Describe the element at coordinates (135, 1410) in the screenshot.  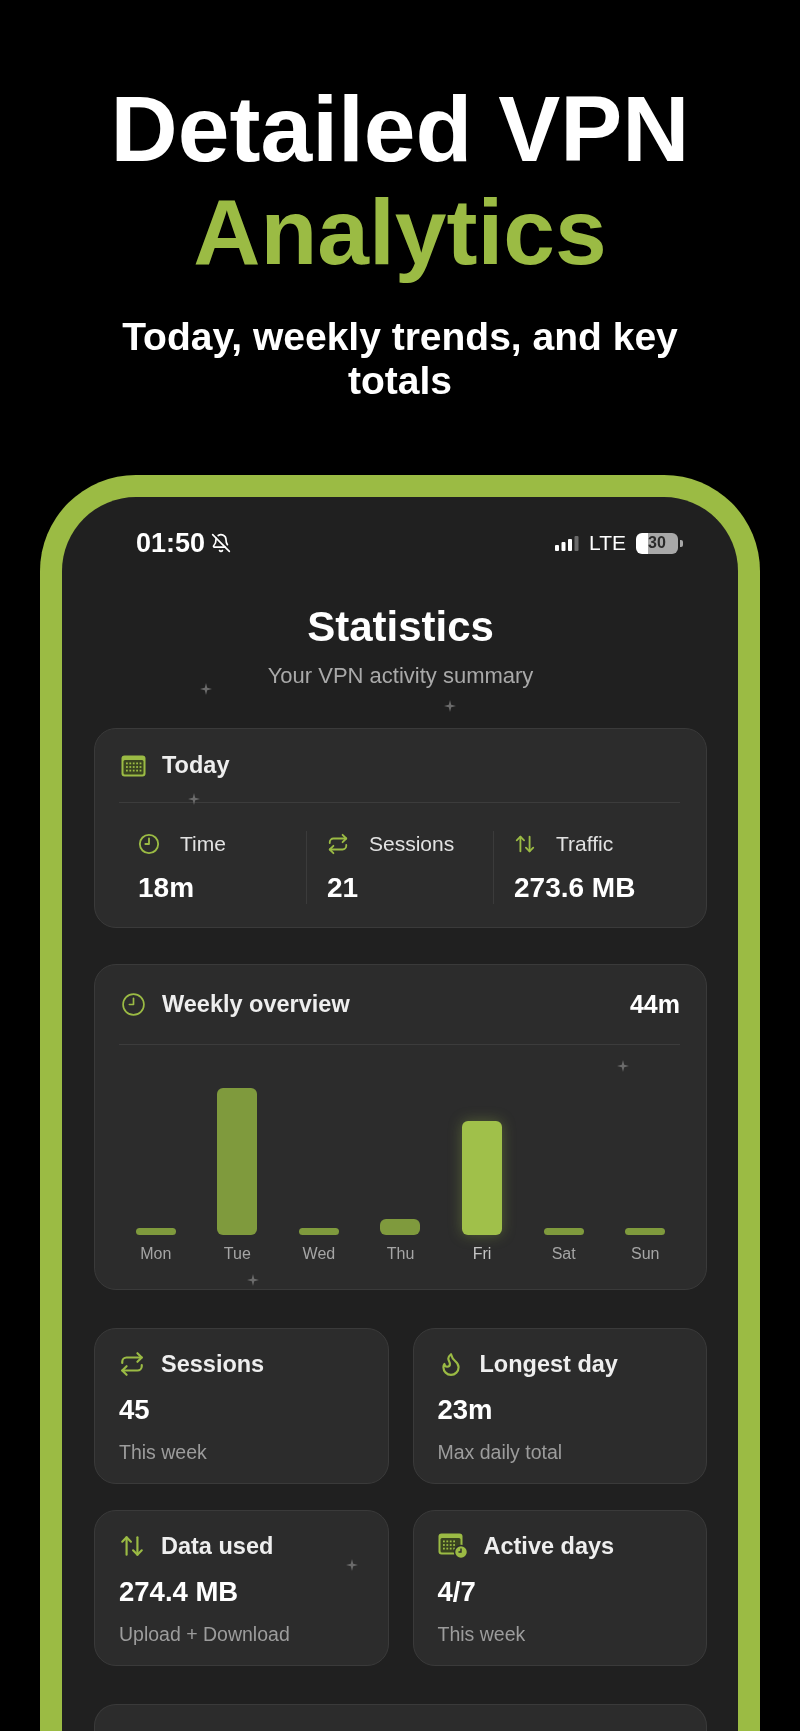
I see `stat-value: 45` at that location.